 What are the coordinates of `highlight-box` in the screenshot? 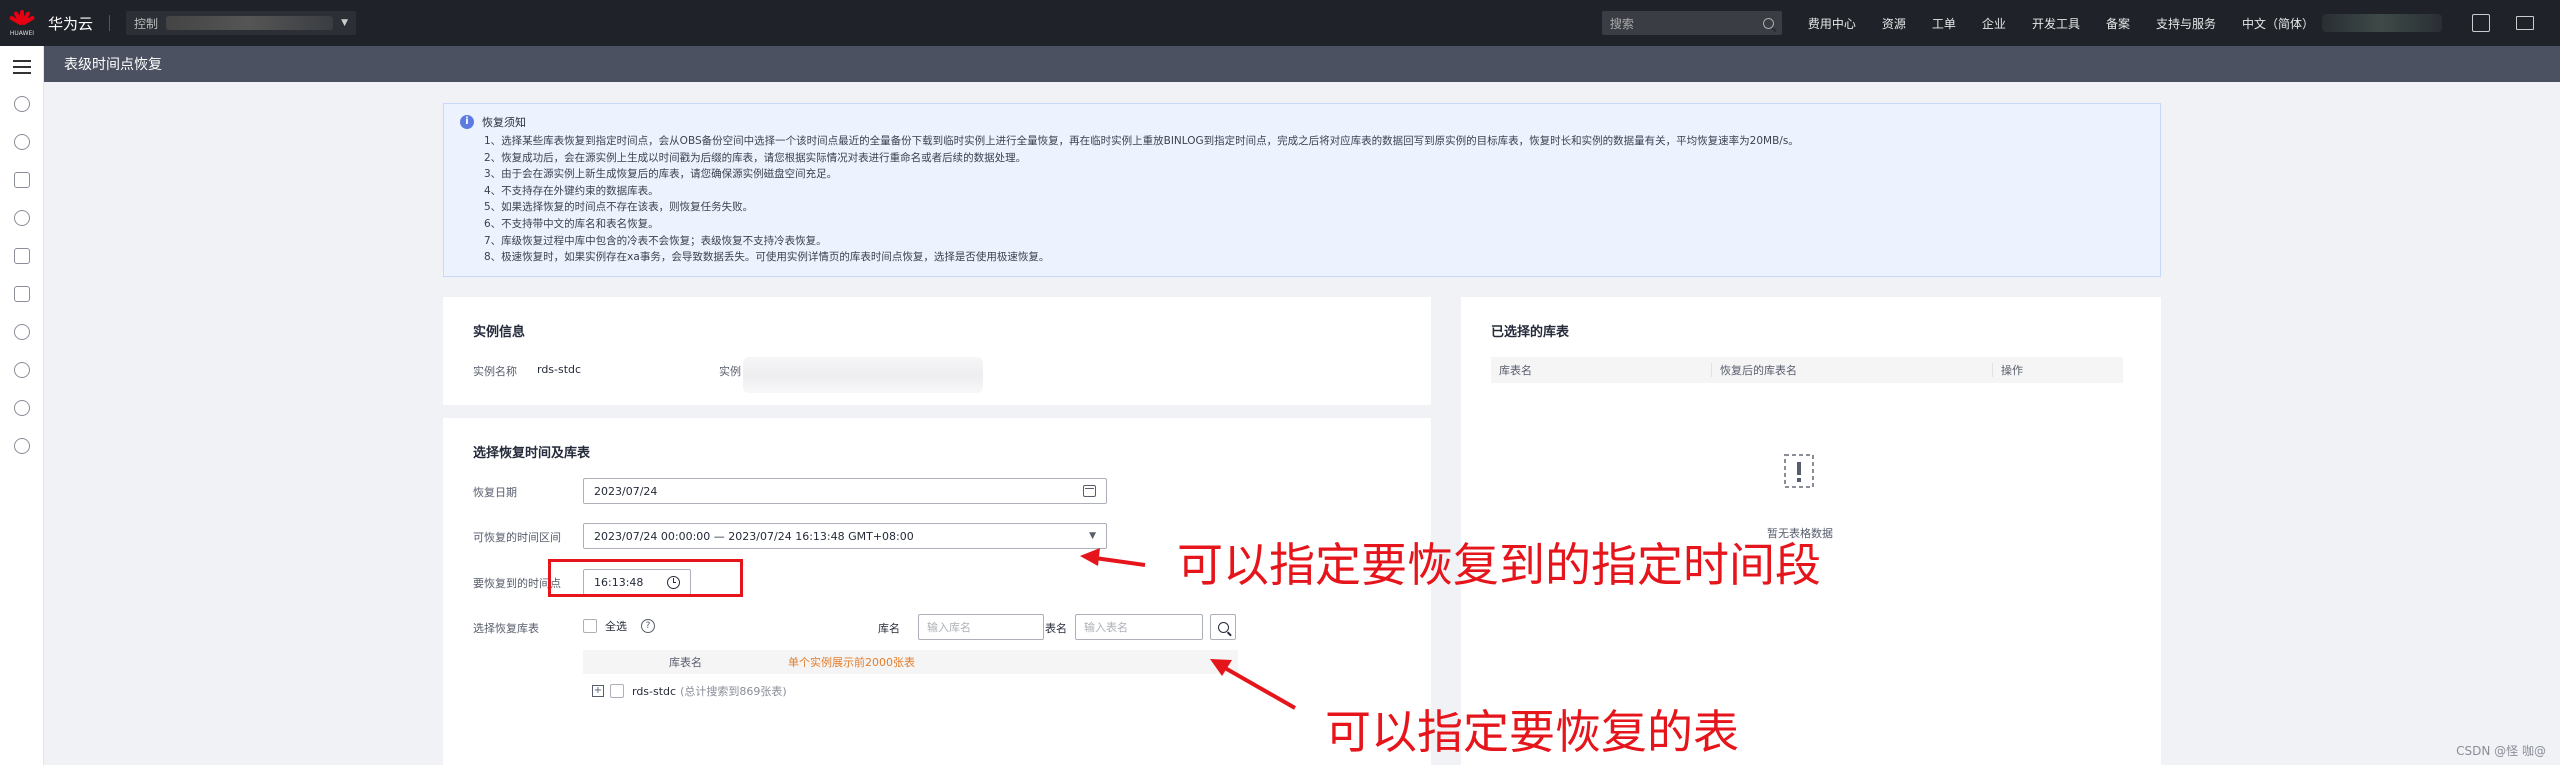 It's located at (645, 578).